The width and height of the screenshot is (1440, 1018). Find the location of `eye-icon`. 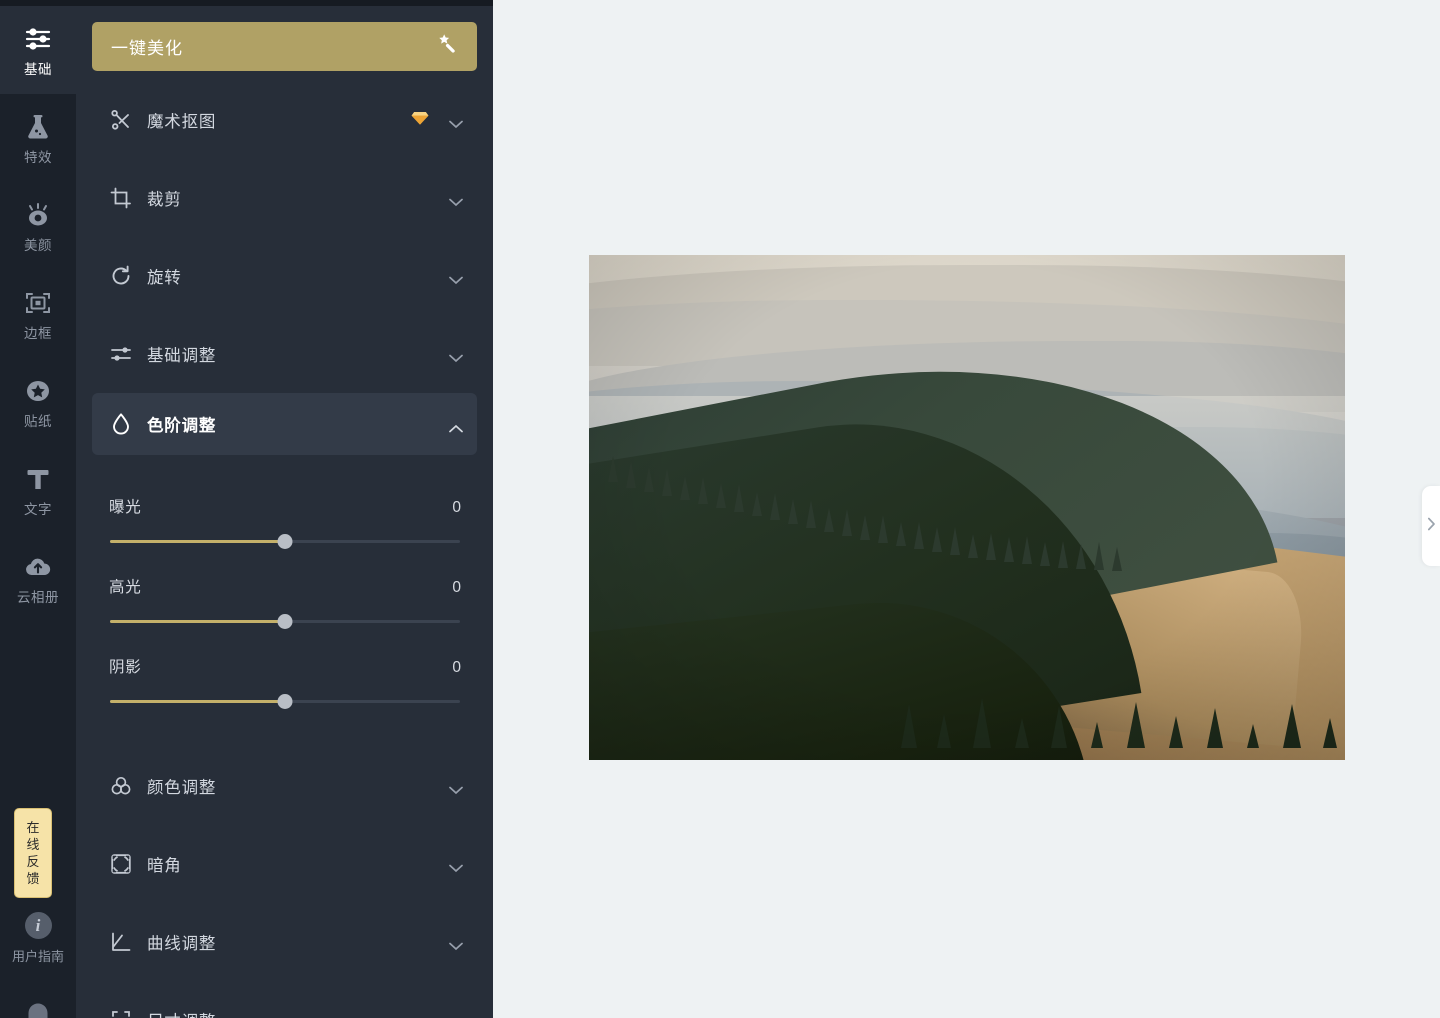

eye-icon is located at coordinates (38, 215).